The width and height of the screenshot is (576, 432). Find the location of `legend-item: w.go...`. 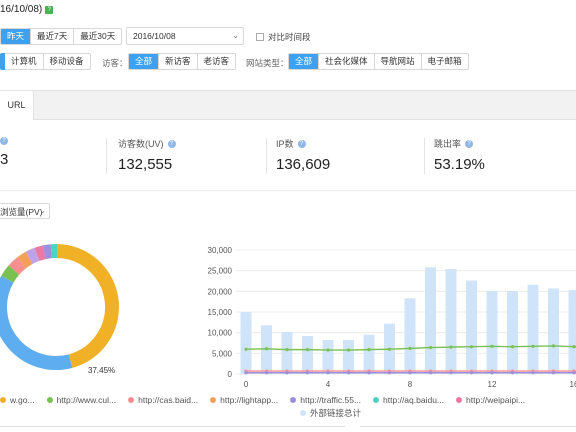

legend-item: w.go... is located at coordinates (17, 400).